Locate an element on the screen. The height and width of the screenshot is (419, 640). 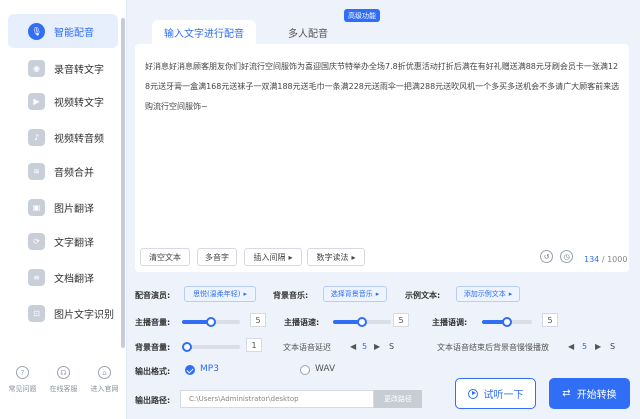
char-count: 134 is located at coordinates (592, 259).